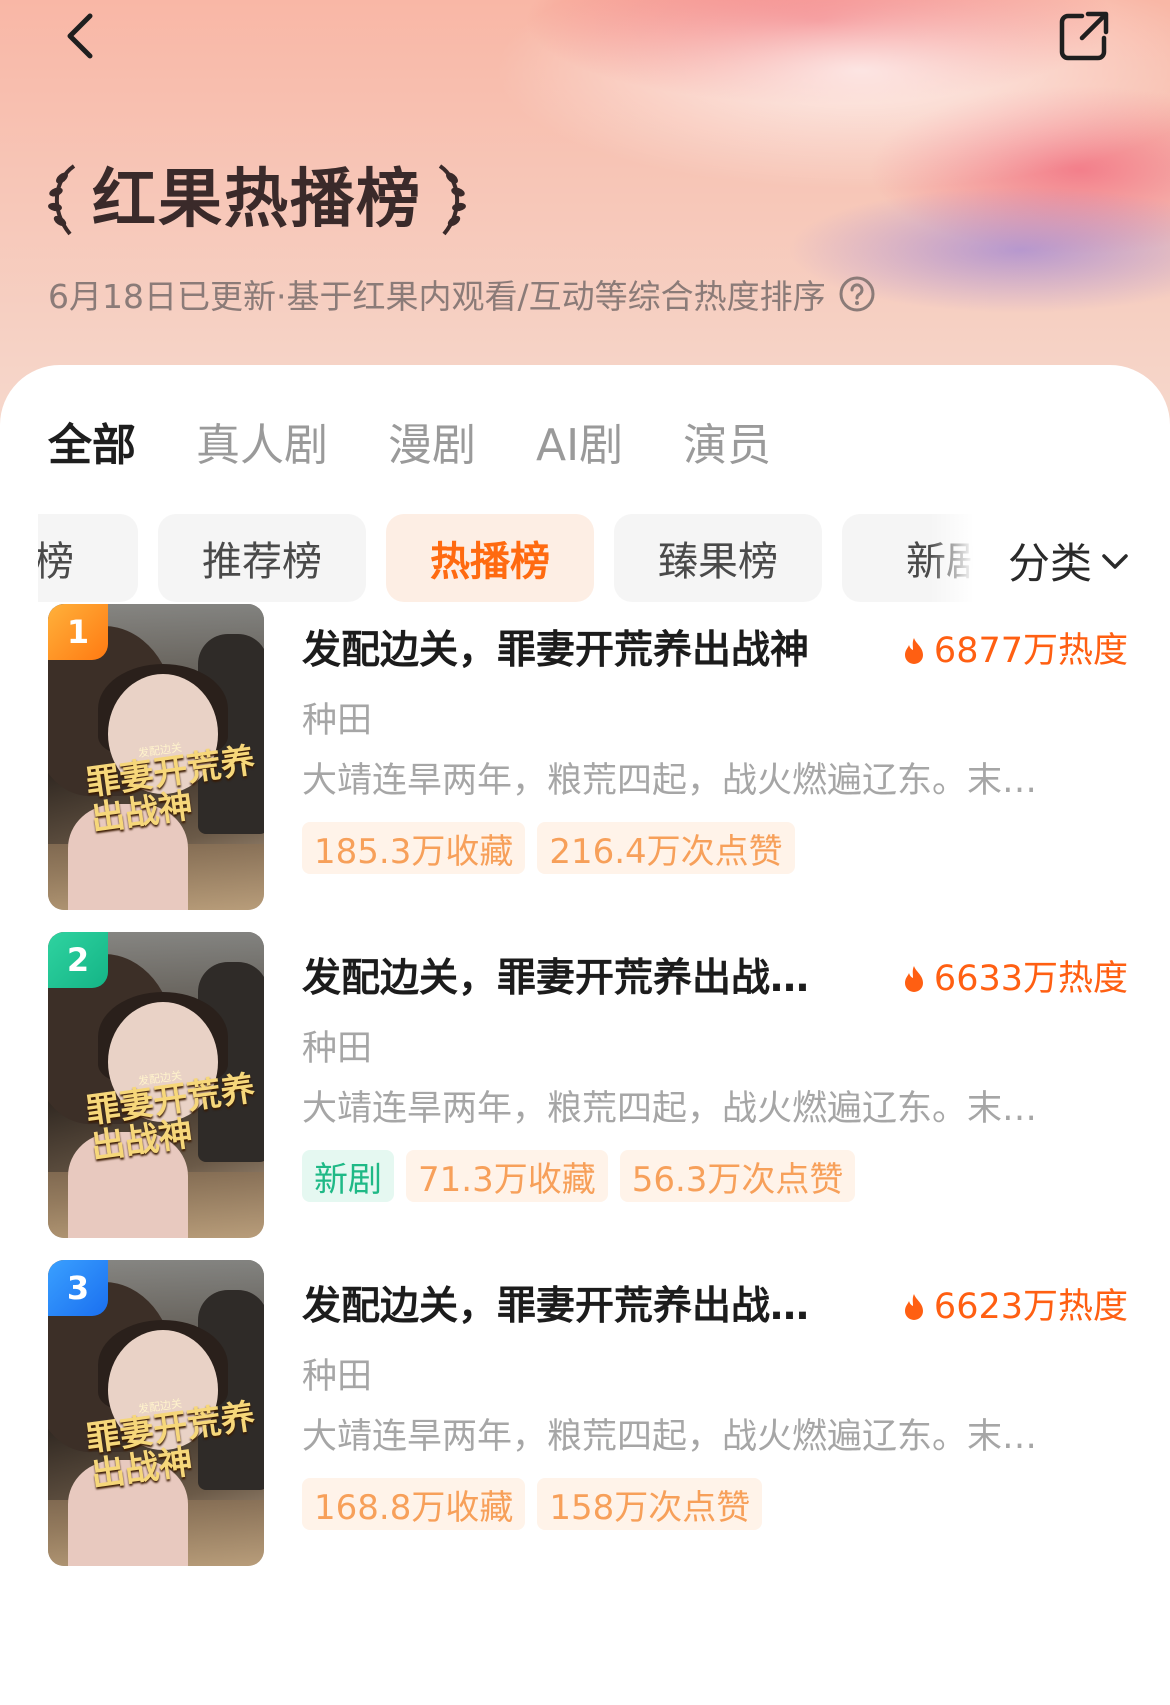  What do you see at coordinates (78, 960) in the screenshot?
I see `rank-badge: 2` at bounding box center [78, 960].